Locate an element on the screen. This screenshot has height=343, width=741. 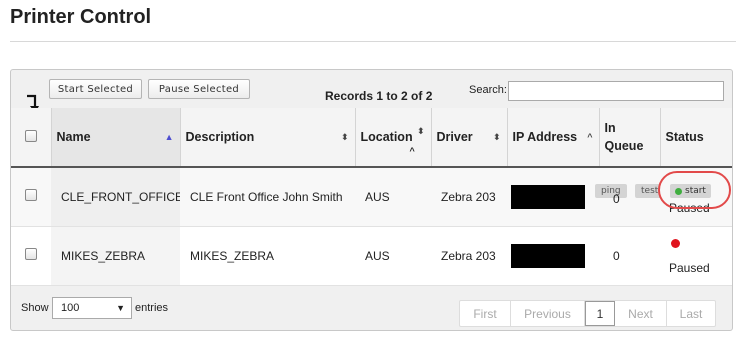
show-label: Show is located at coordinates (35, 308).